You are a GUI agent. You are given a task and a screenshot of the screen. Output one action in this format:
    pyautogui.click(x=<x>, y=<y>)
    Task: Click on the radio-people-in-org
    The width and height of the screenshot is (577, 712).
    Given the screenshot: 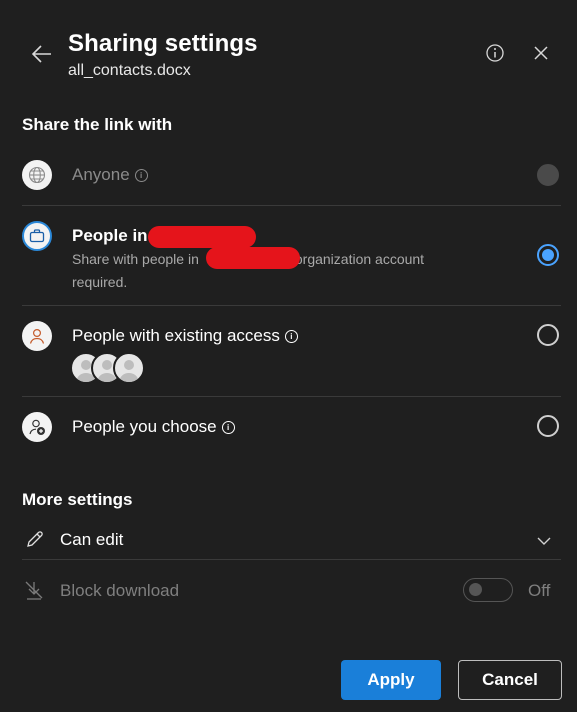 What is the action you would take?
    pyautogui.click(x=548, y=255)
    